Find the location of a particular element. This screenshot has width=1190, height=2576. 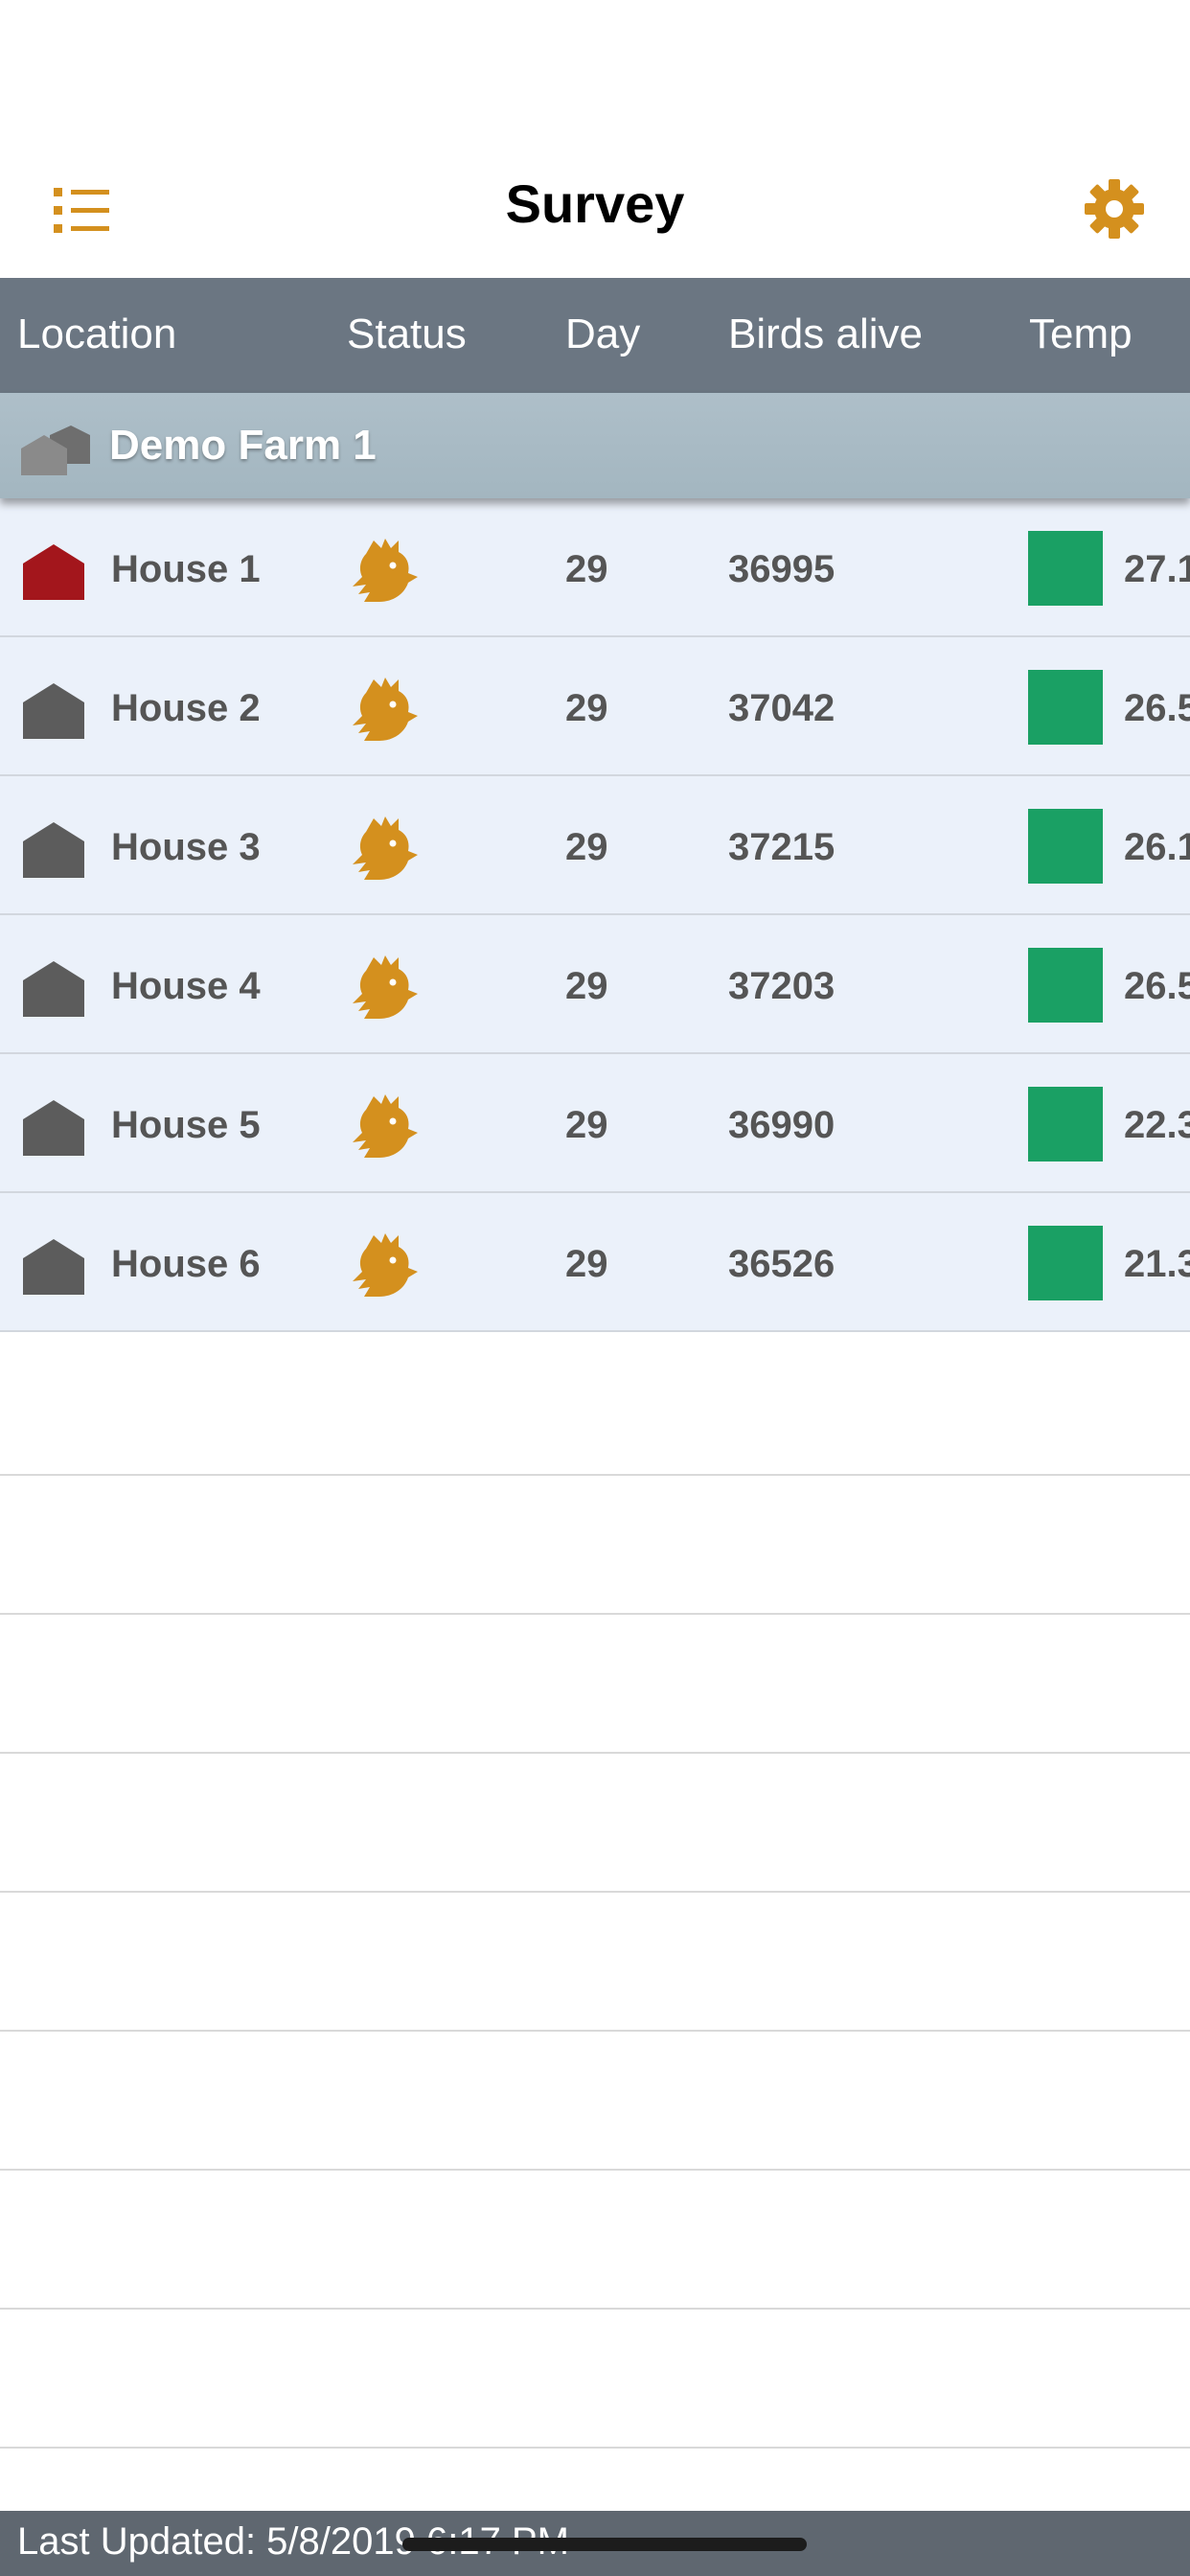

page-title: Survey is located at coordinates (595, 203).